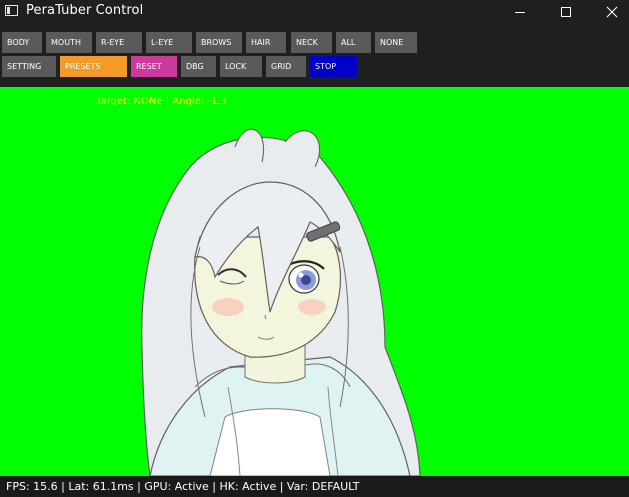 This screenshot has width=629, height=497. Describe the element at coordinates (29, 66) in the screenshot. I see `setting-button: SETTING` at that location.